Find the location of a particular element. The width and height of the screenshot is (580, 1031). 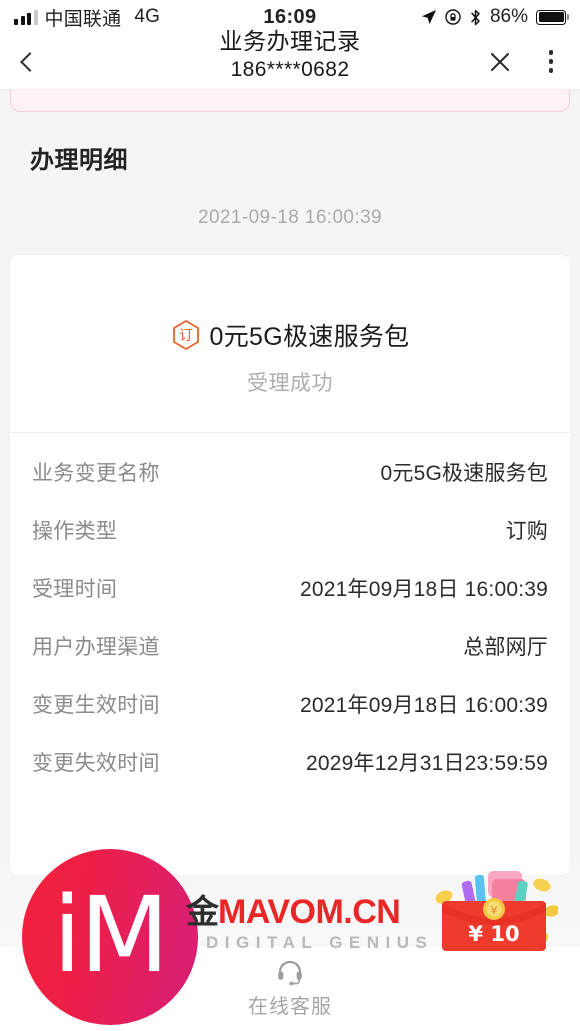

carrier-label: 中国联通 is located at coordinates (83, 19).